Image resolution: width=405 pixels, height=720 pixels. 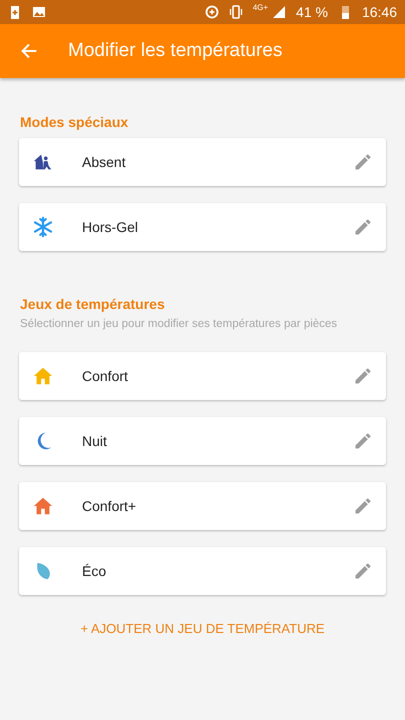 What do you see at coordinates (260, 7) in the screenshot?
I see `network-type: 4G+` at bounding box center [260, 7].